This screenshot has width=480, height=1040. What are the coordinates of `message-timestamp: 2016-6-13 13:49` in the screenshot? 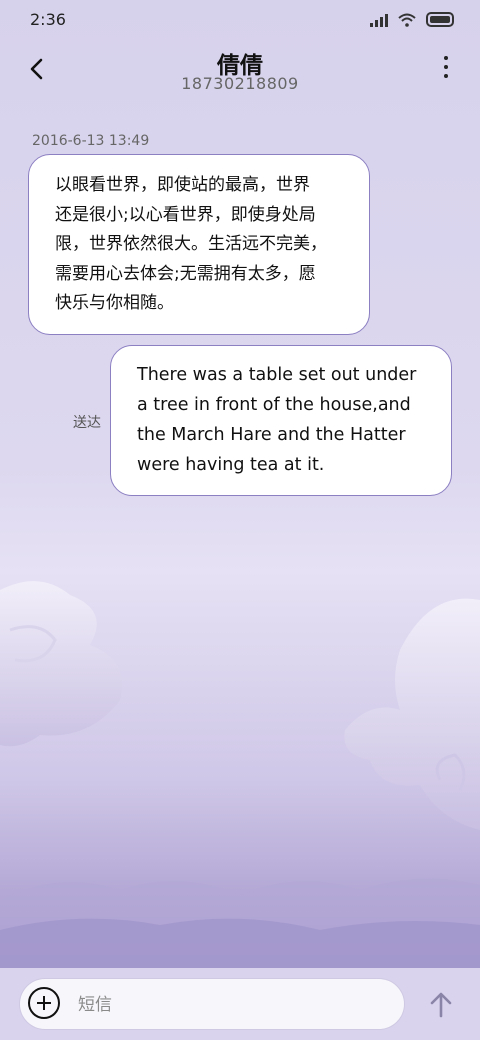 It's located at (91, 141).